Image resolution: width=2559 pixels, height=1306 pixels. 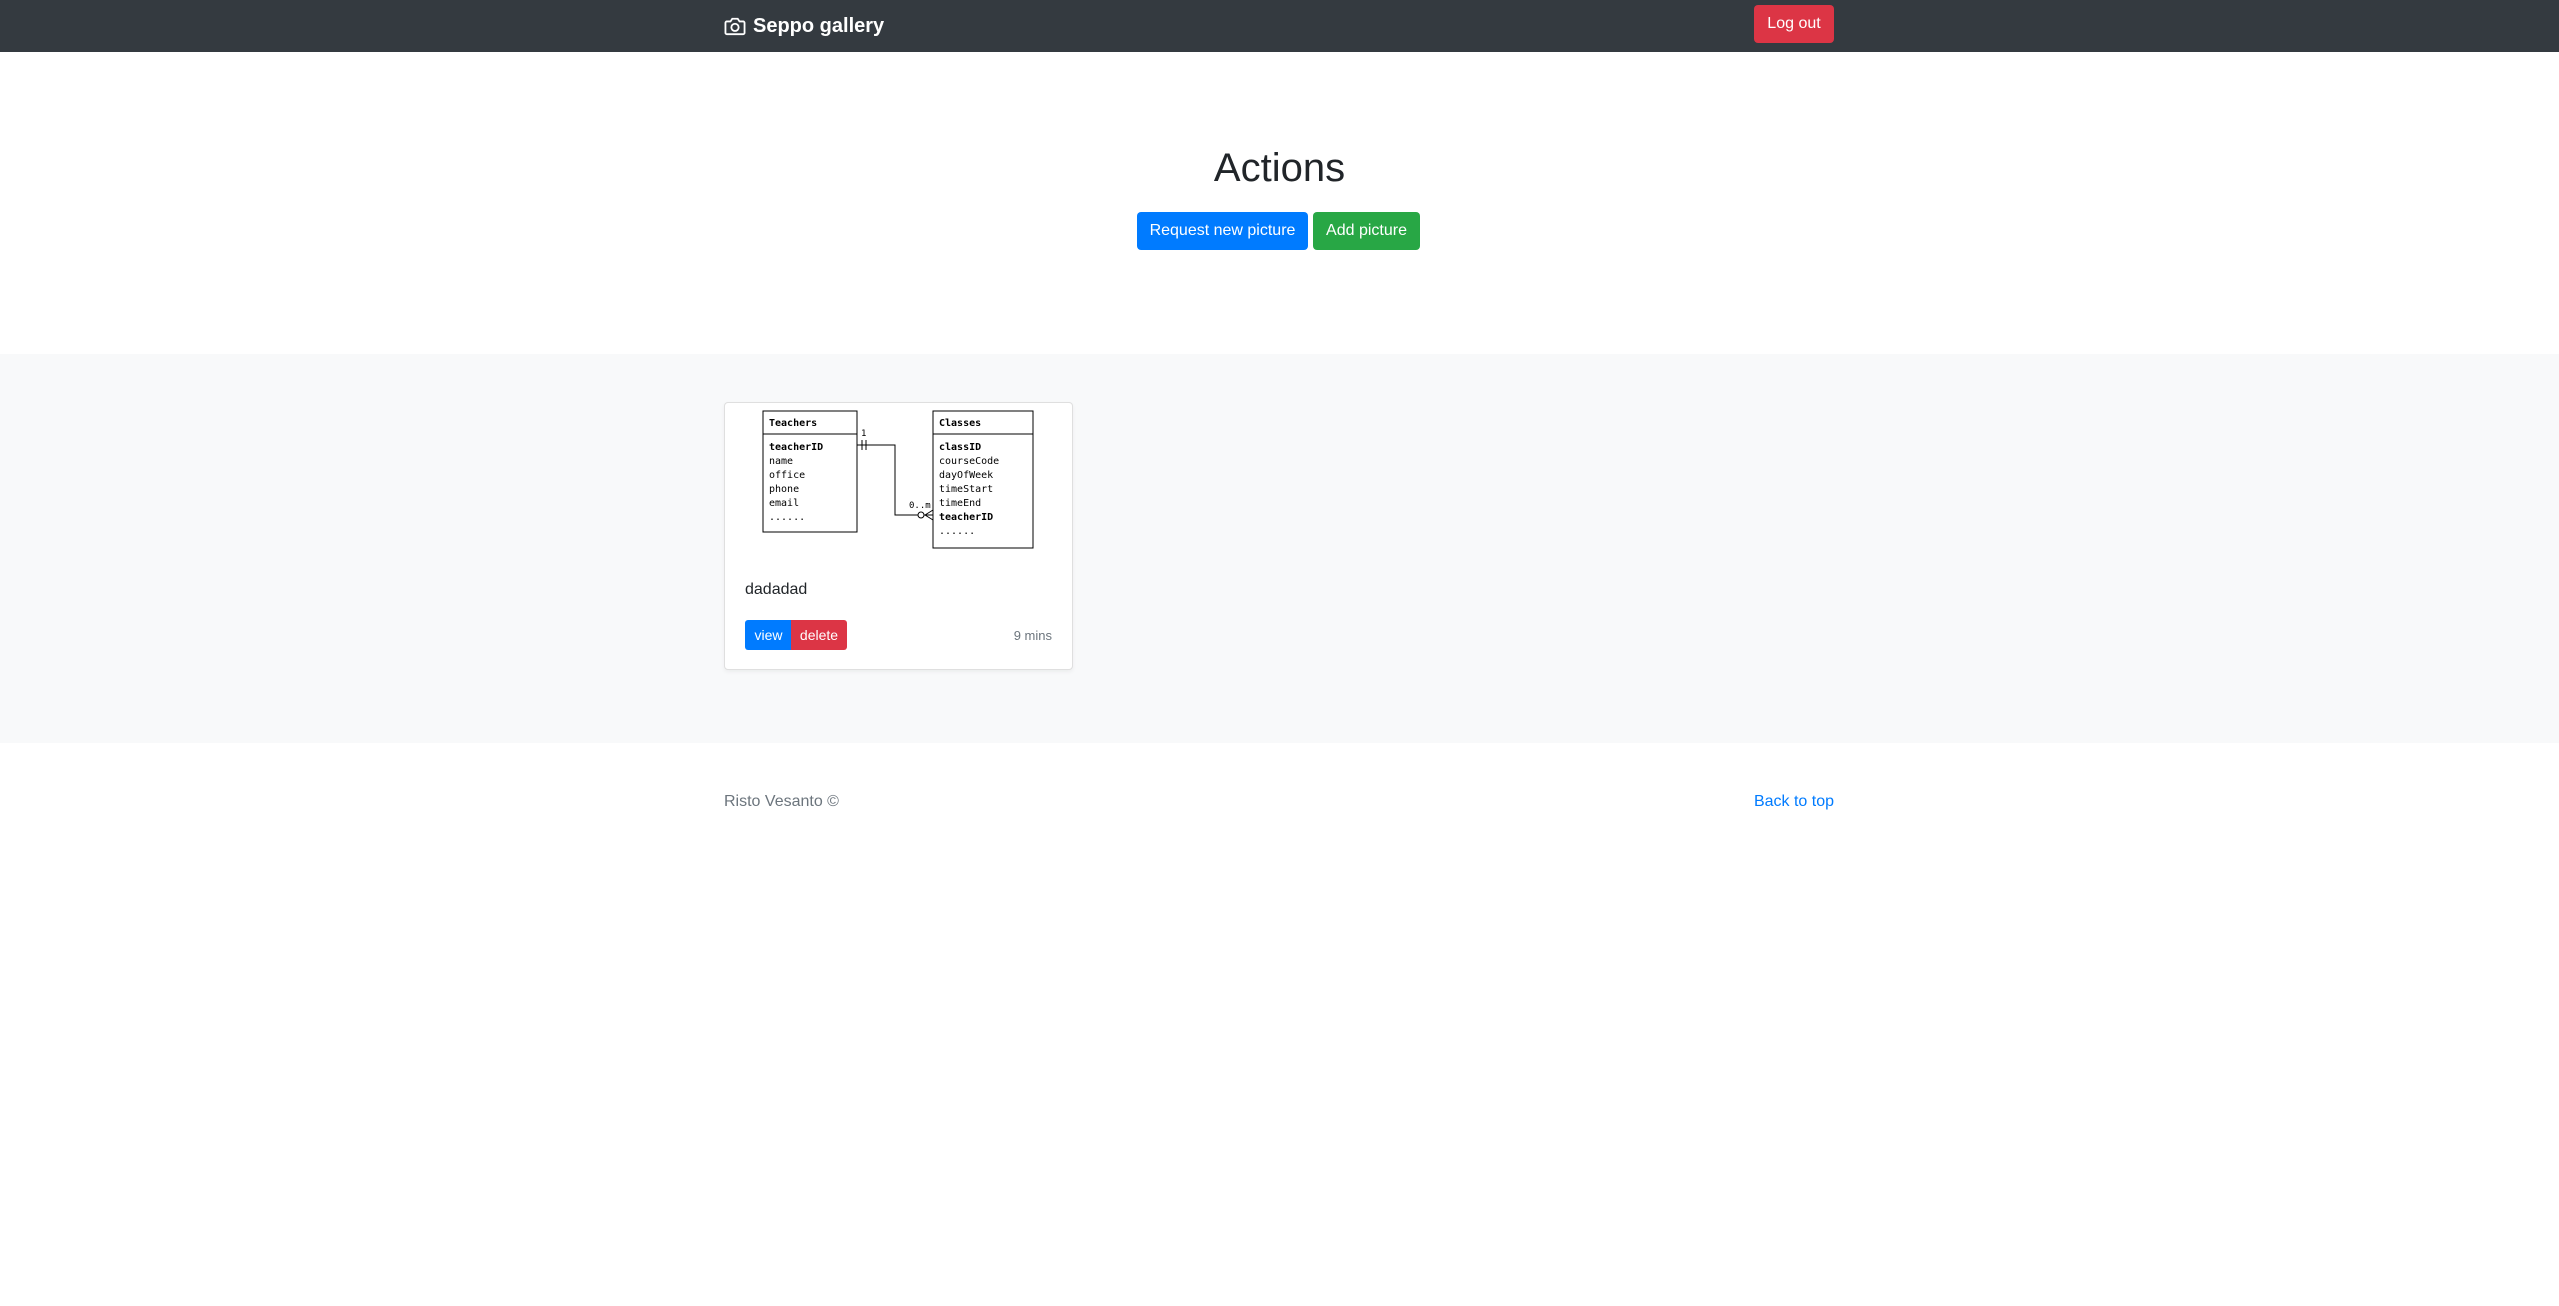 I want to click on footer: Risto Vesanto © Back to top, so click(x=1279, y=803).